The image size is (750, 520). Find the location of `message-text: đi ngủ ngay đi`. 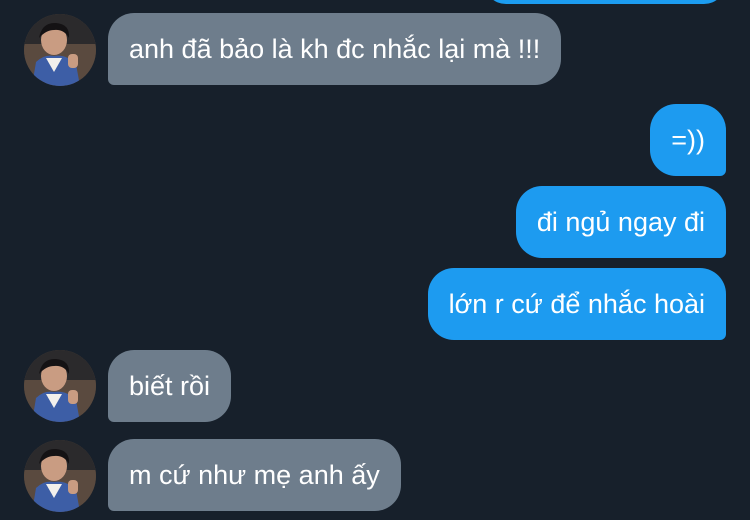

message-text: đi ngủ ngay đi is located at coordinates (620, 221).